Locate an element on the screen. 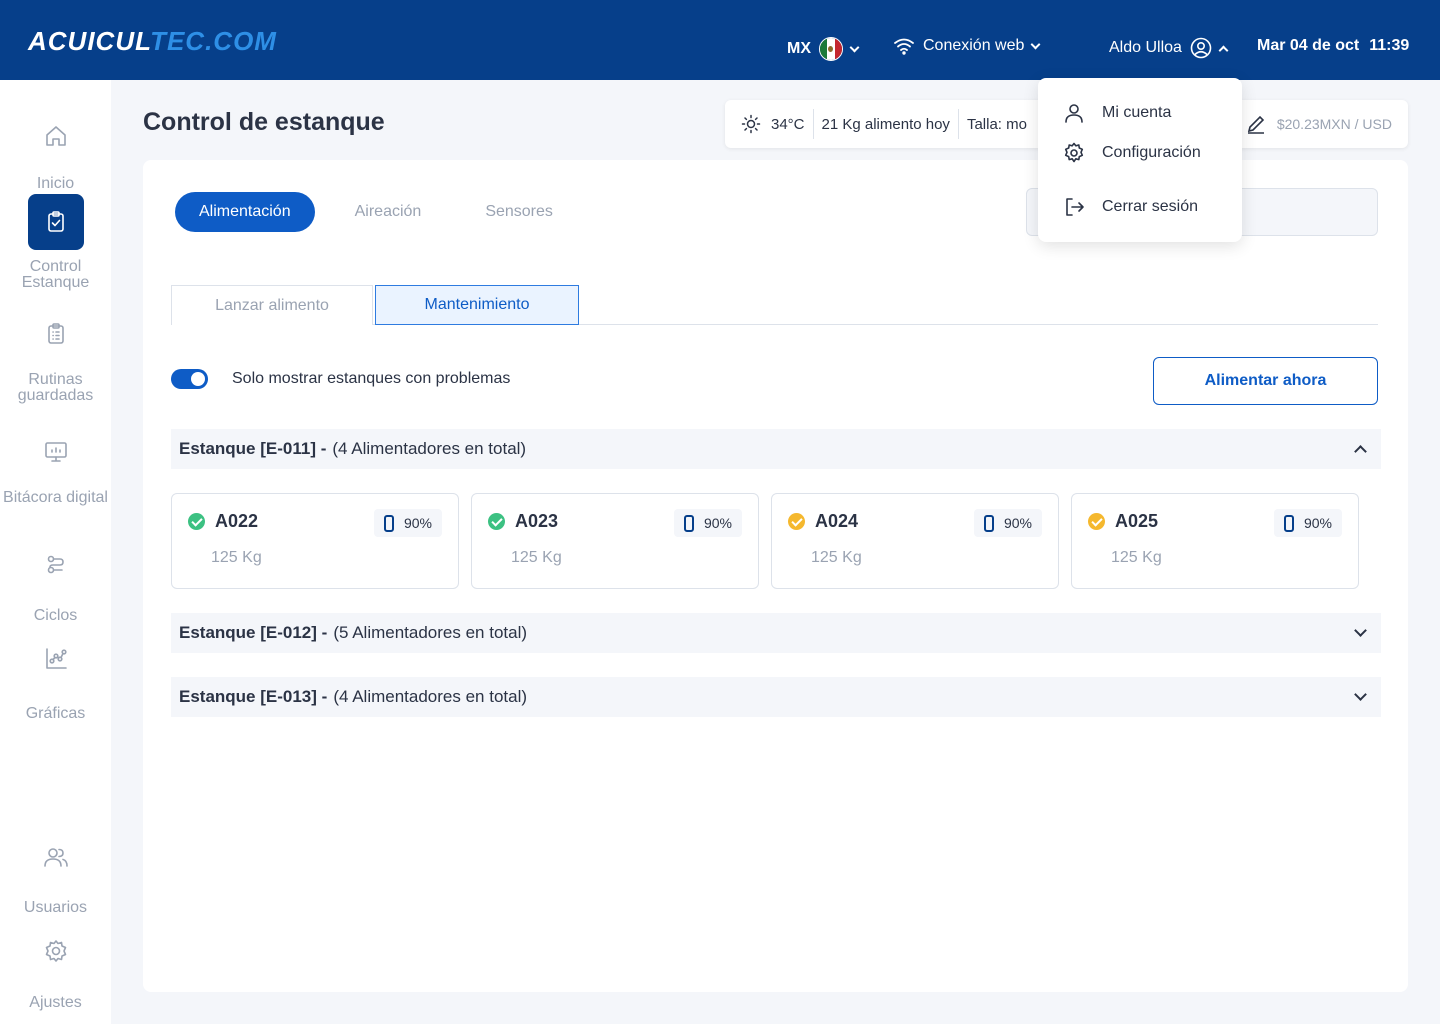 The height and width of the screenshot is (1024, 1440). problem-filter: Solo mostrar estanques con problemas is located at coordinates (340, 379).